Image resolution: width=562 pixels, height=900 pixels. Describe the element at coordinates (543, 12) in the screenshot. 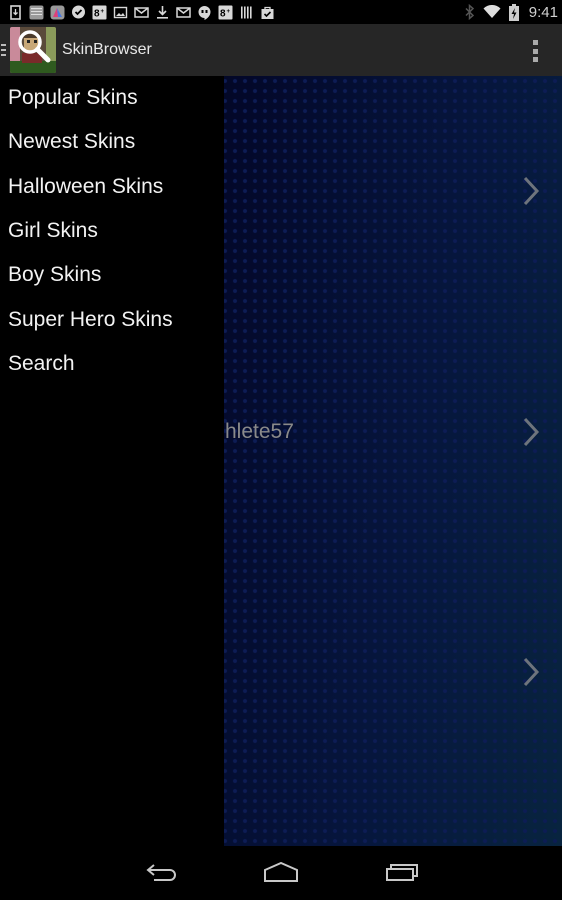

I see `clock: 9:41` at that location.